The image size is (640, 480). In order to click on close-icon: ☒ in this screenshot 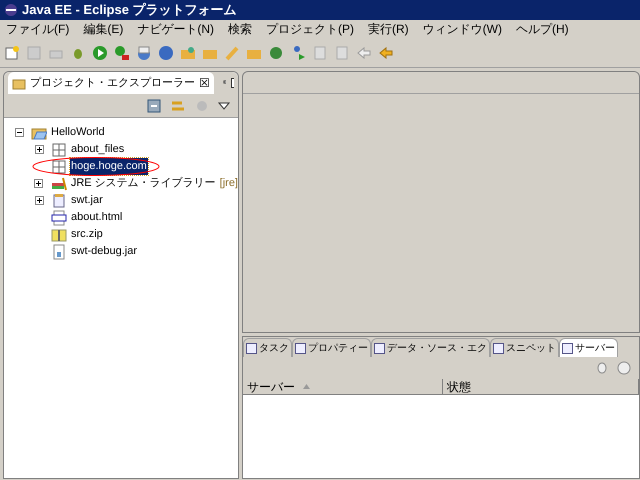, I will do `click(204, 83)`.